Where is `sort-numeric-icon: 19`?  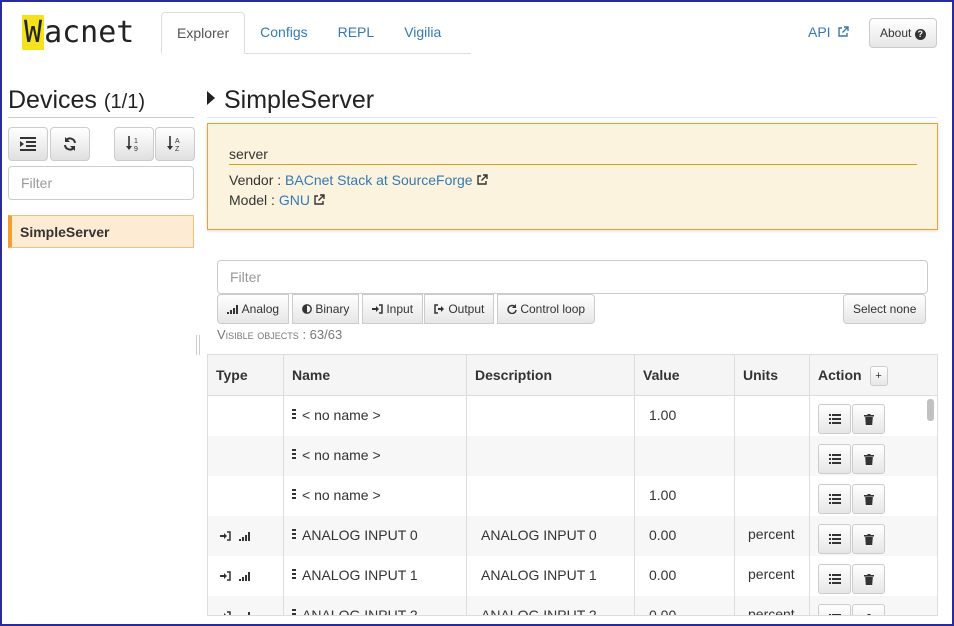 sort-numeric-icon: 19 is located at coordinates (132, 144).